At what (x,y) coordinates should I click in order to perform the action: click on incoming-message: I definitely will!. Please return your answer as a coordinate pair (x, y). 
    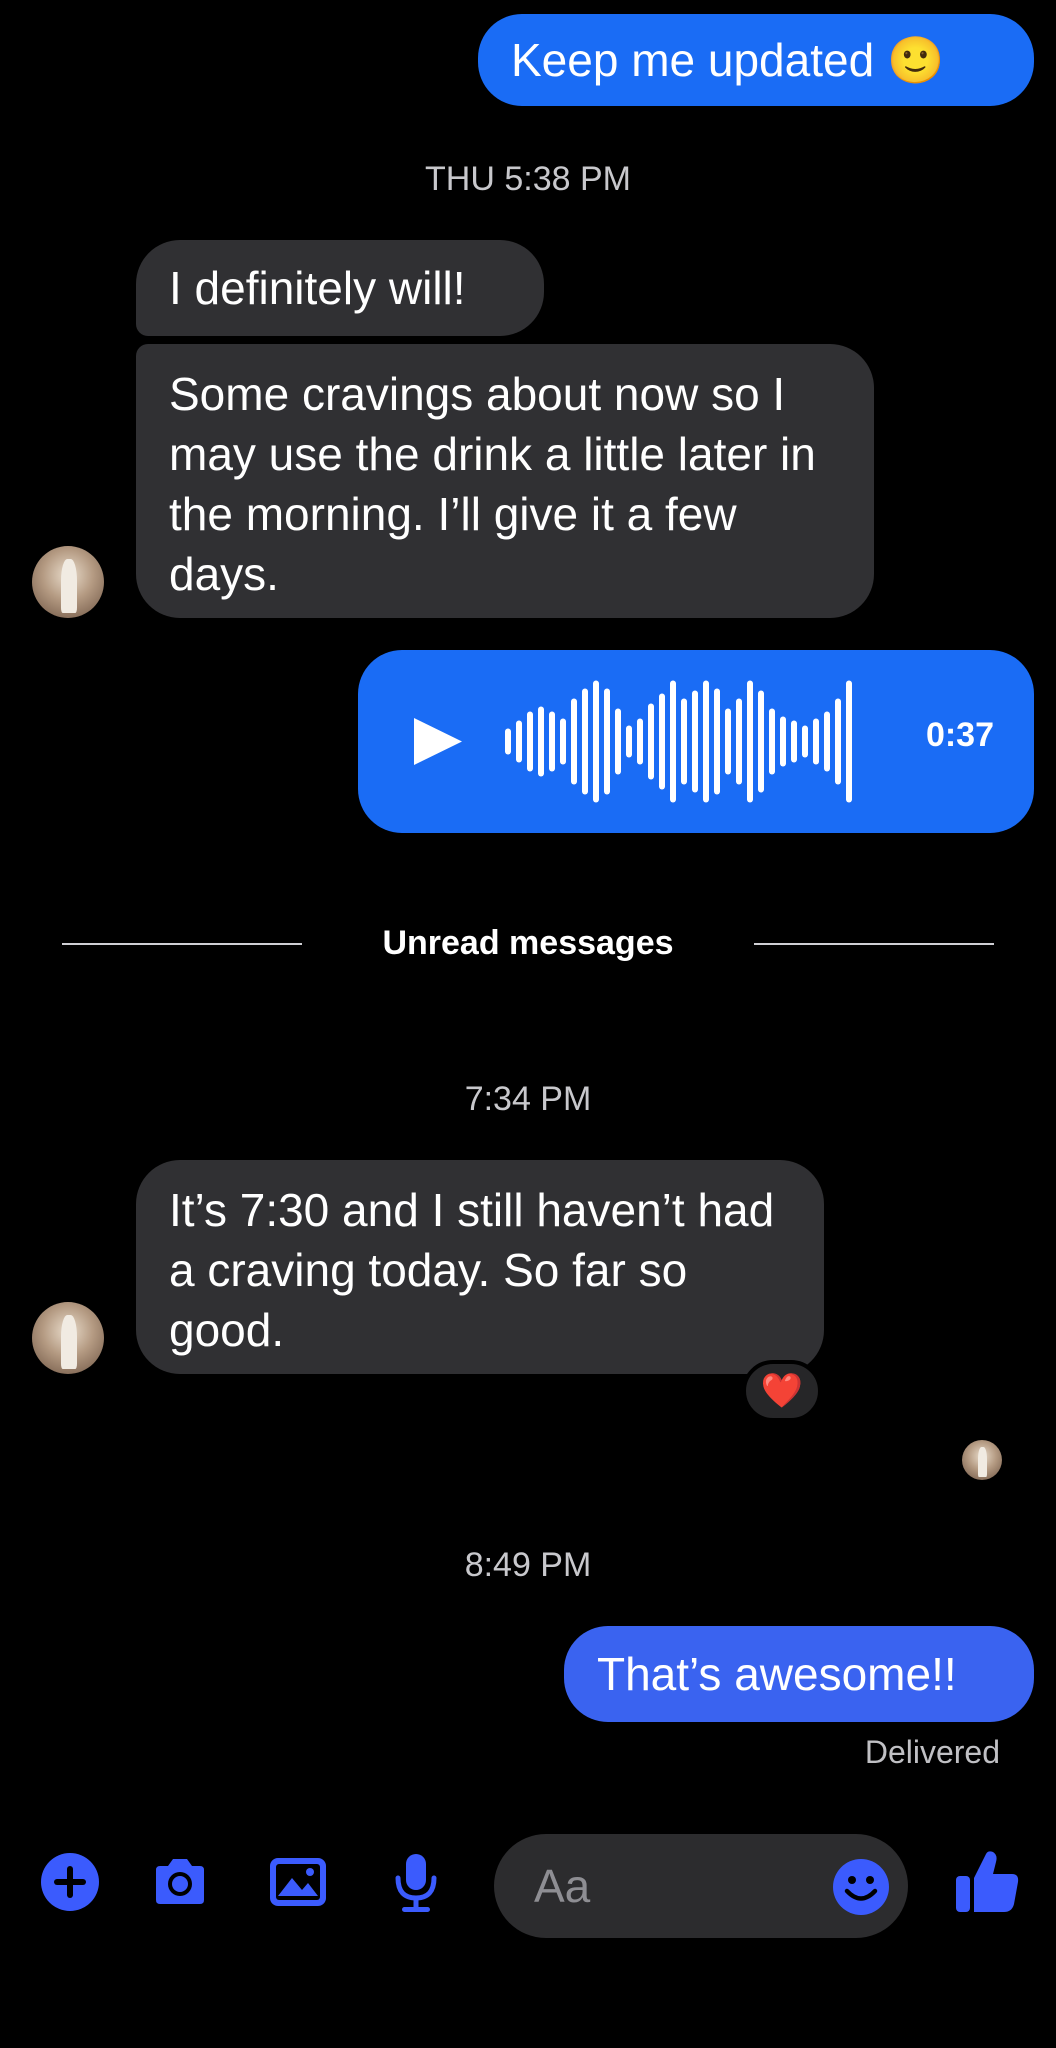
    Looking at the image, I should click on (340, 288).